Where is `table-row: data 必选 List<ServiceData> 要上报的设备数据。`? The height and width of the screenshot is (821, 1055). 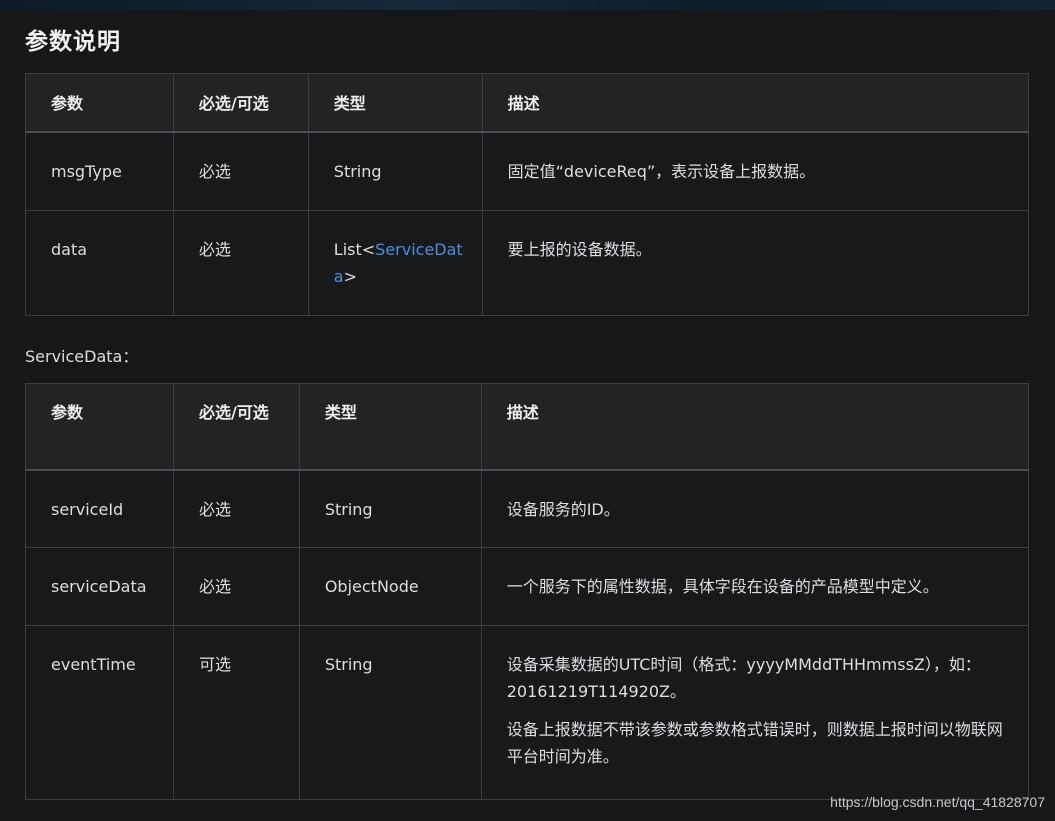
table-row: data 必选 List<ServiceData> 要上报的设备数据。 is located at coordinates (527, 263).